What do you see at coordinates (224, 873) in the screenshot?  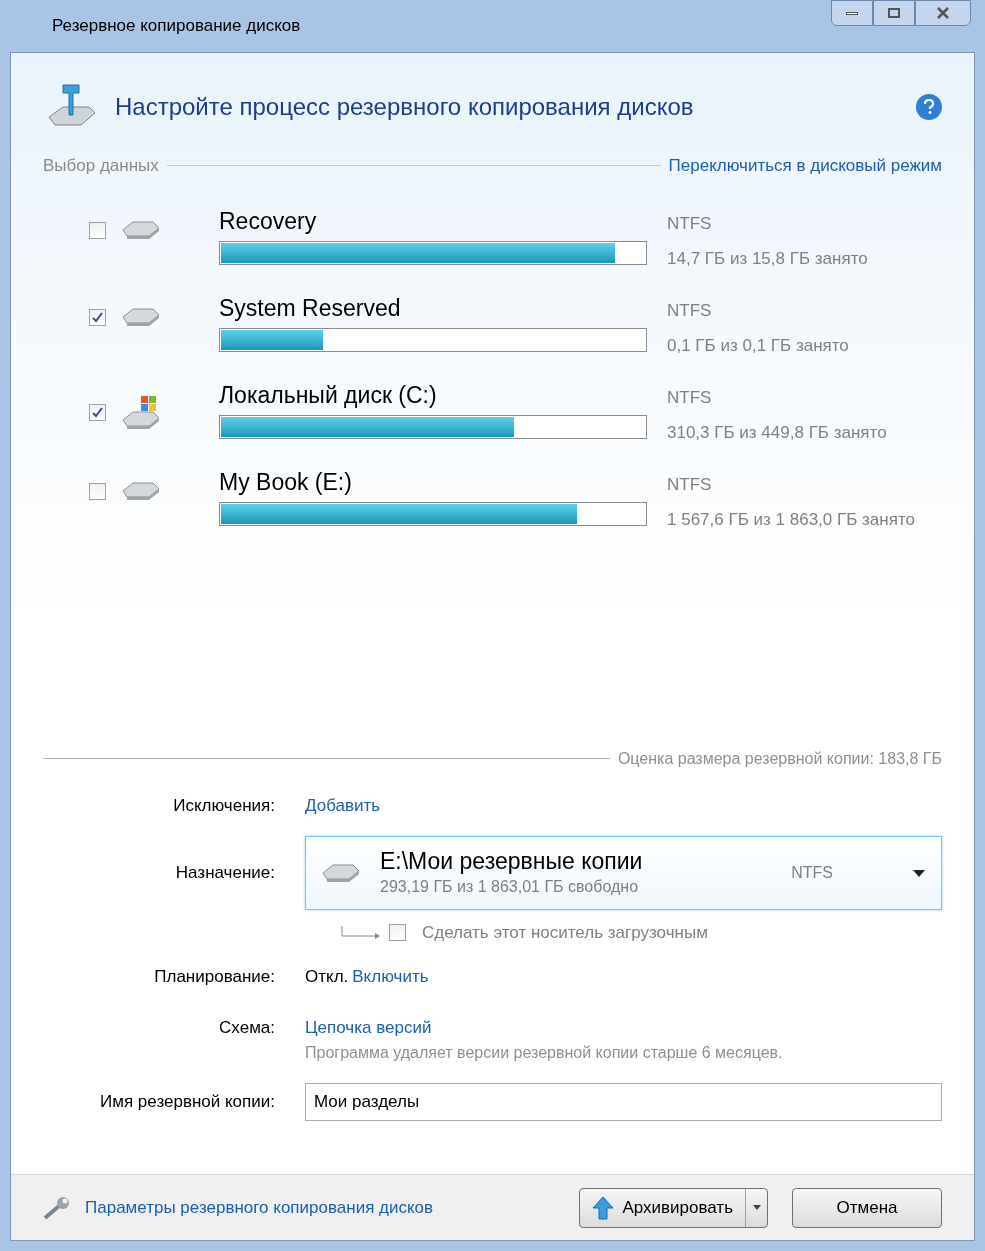 I see `field-label: Назначение:` at bounding box center [224, 873].